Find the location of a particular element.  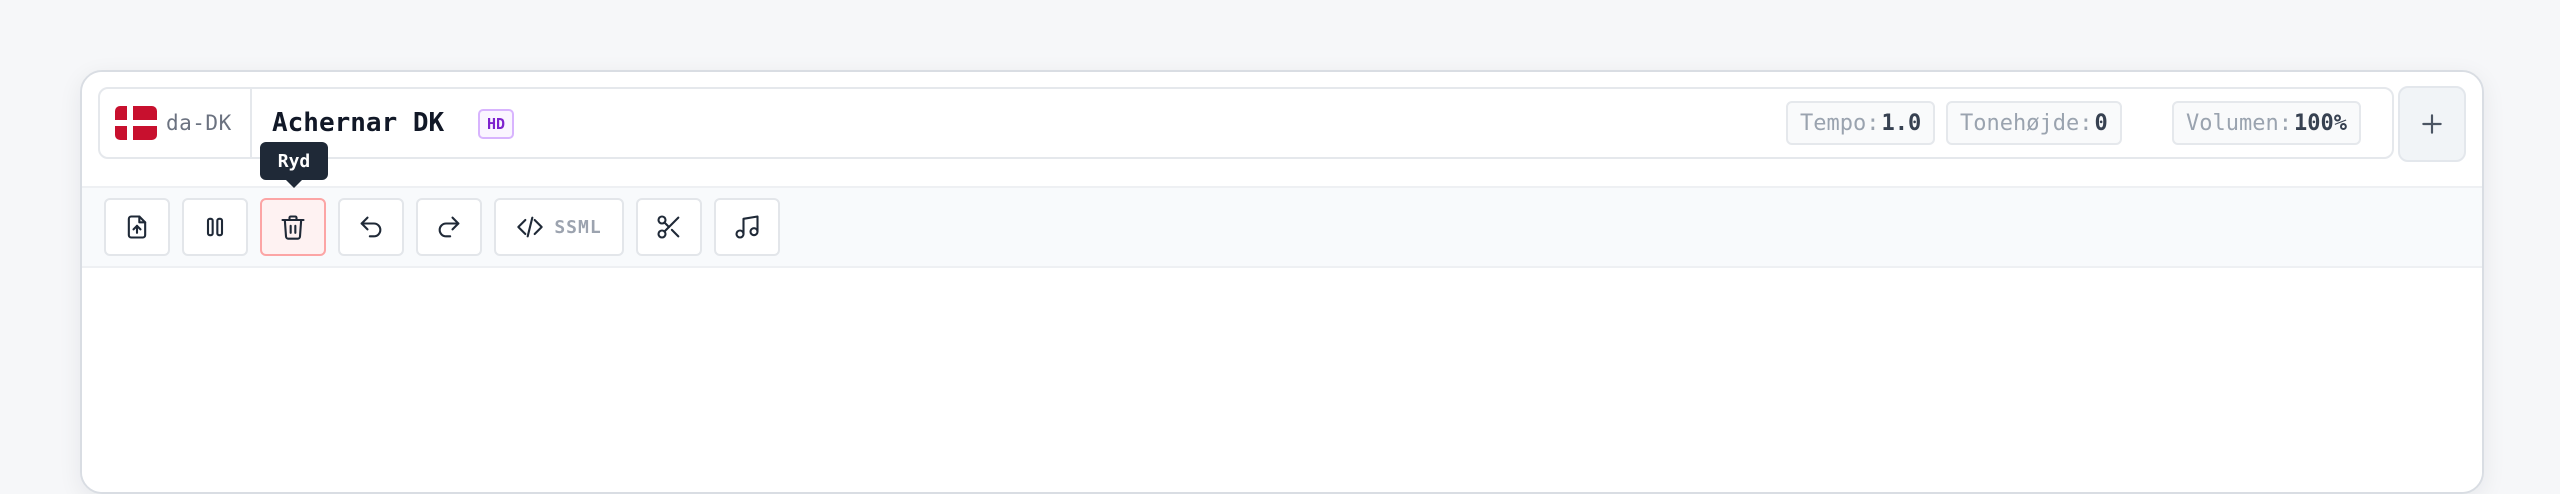

undo-button is located at coordinates (371, 227).